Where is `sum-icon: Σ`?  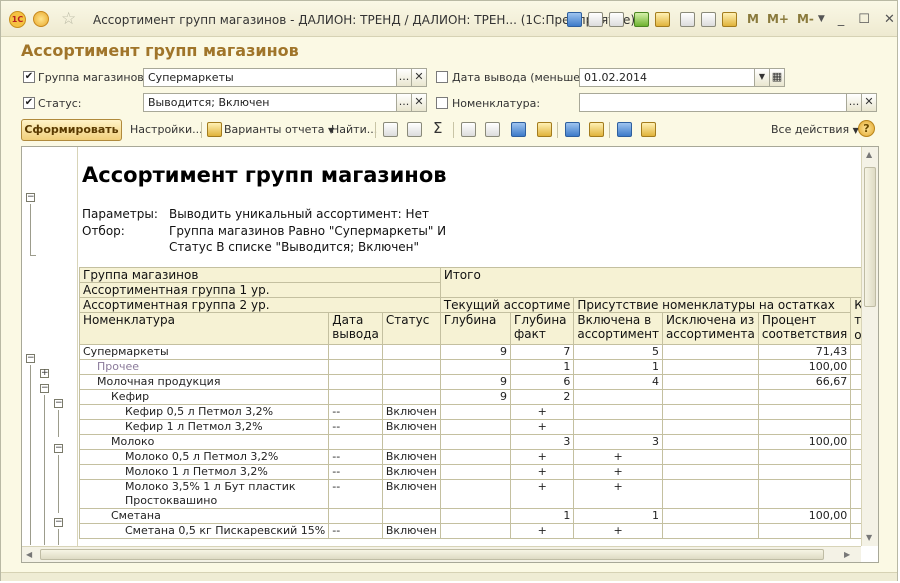
sum-icon: Σ is located at coordinates (437, 128).